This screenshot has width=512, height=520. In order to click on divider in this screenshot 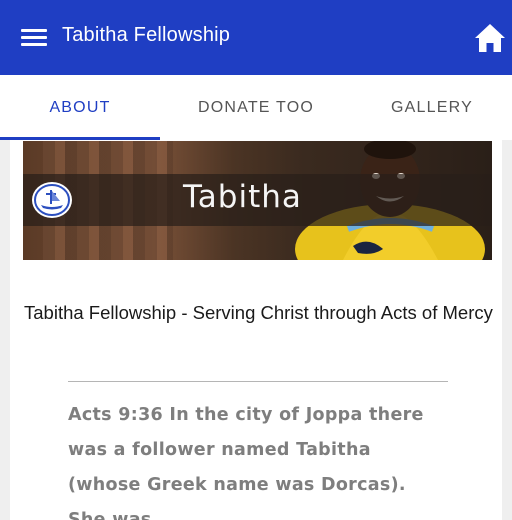, I will do `click(258, 381)`.